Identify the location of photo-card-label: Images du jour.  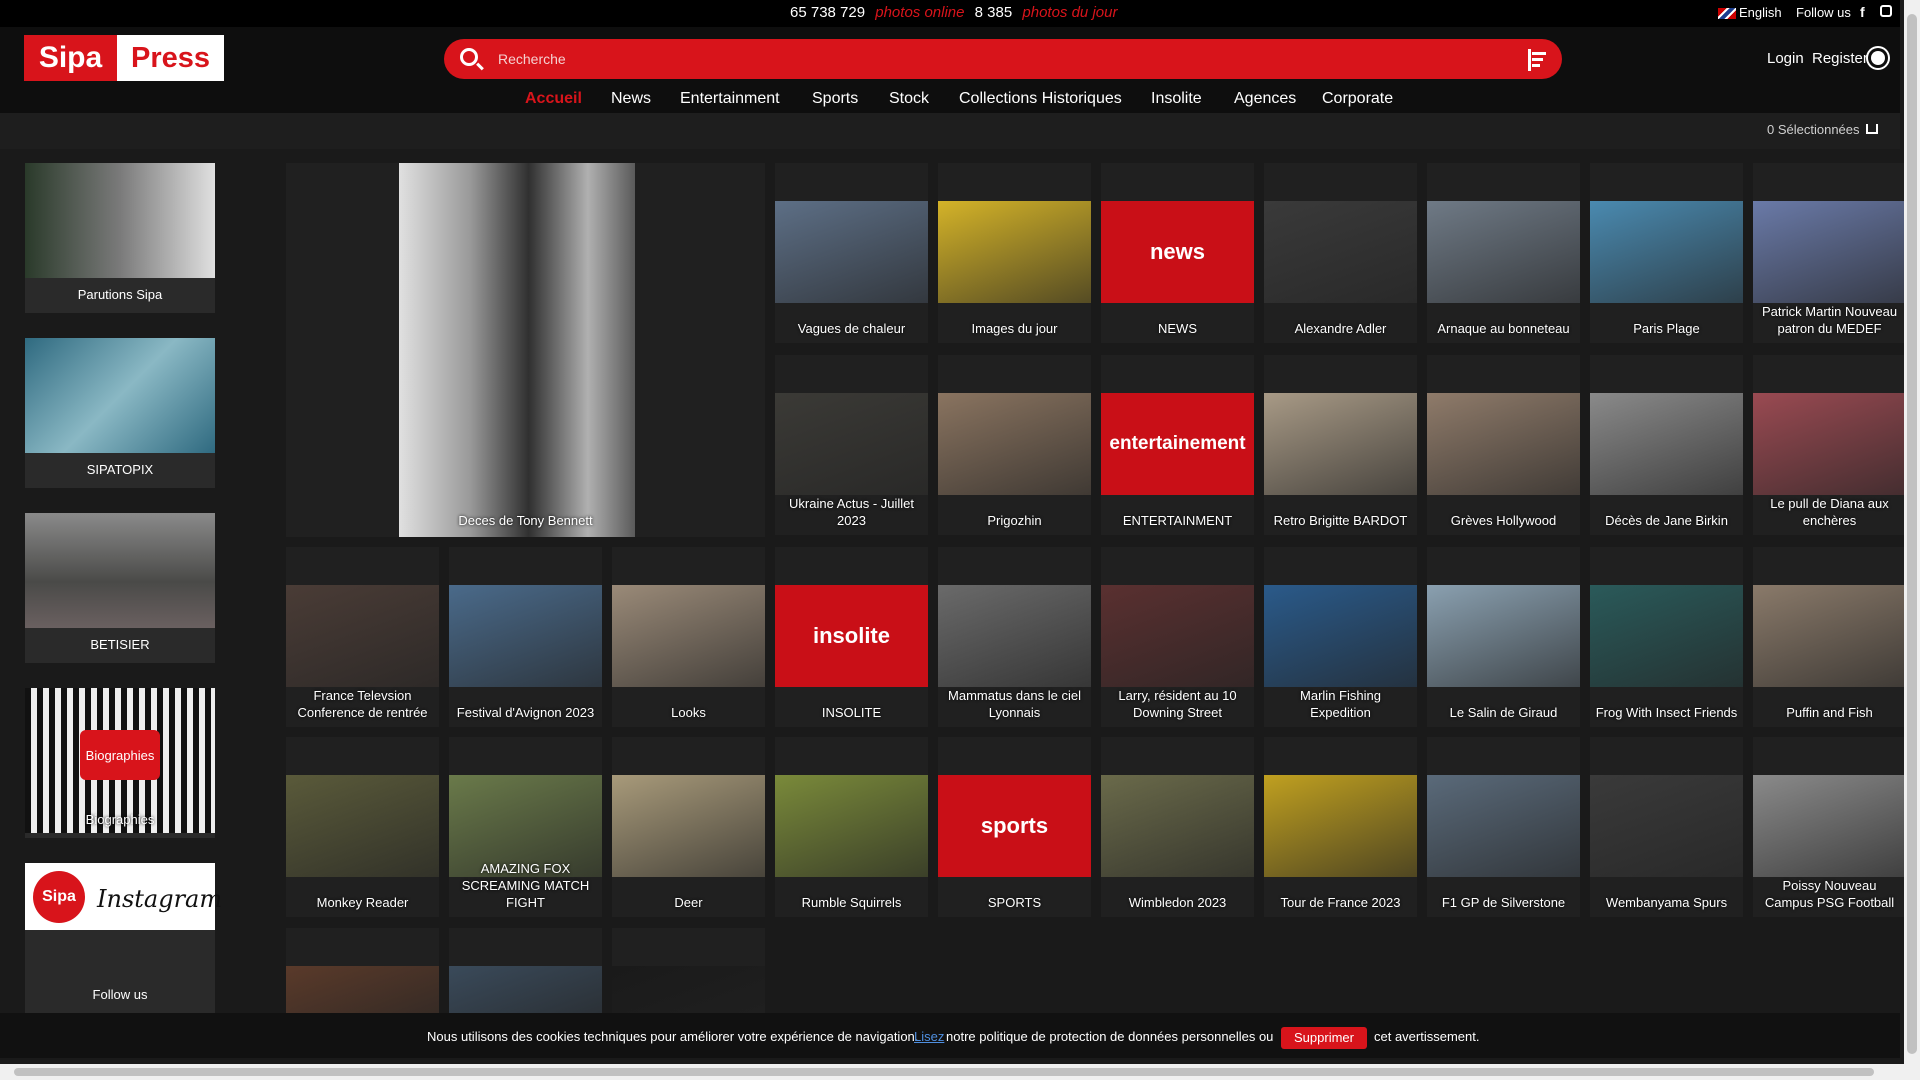
(1014, 328).